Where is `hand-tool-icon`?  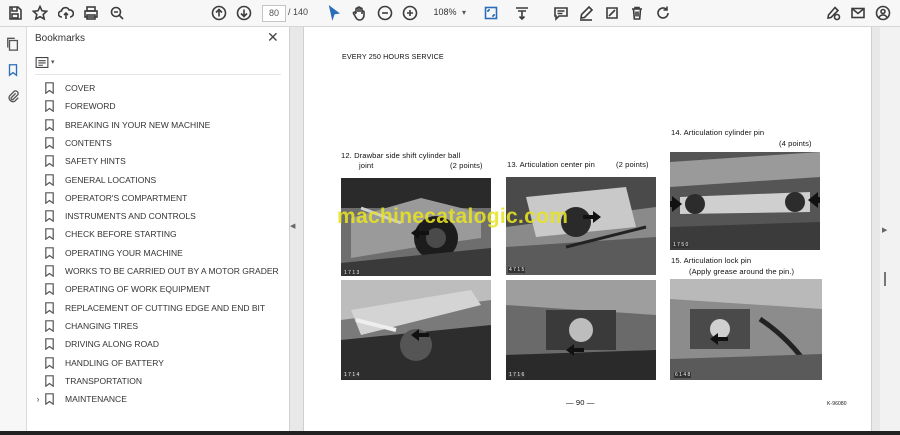 hand-tool-icon is located at coordinates (359, 13).